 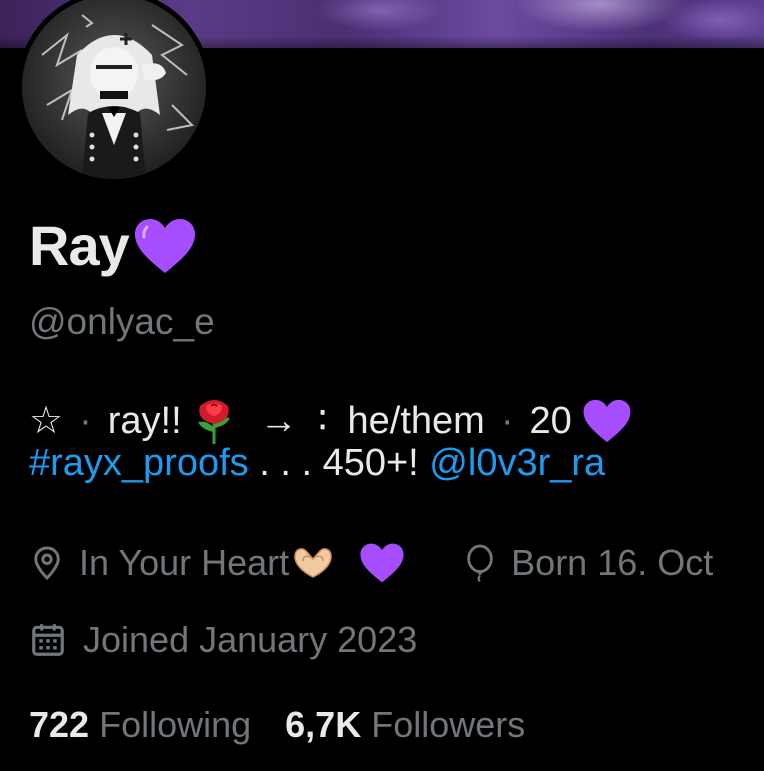 I want to click on location-pin-icon, so click(x=47, y=563).